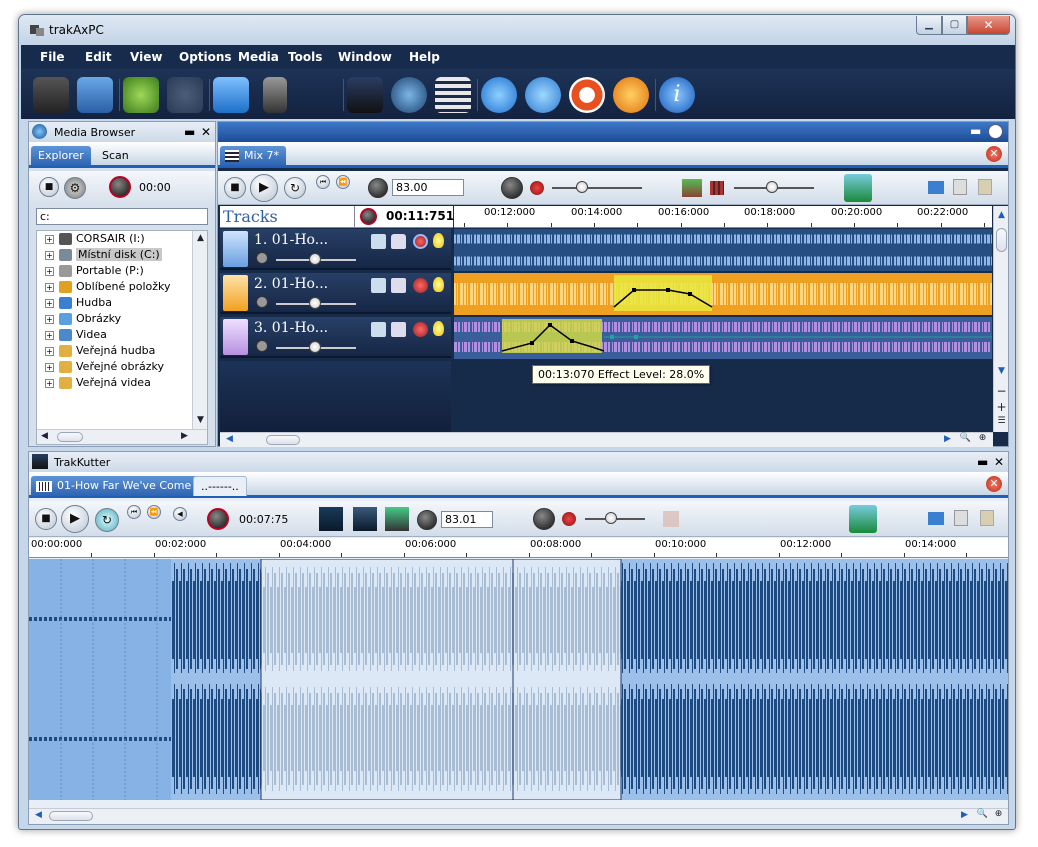 Image resolution: width=1038 pixels, height=847 pixels. What do you see at coordinates (1001, 391) in the screenshot?
I see `zoom-out-vertical-icon: −` at bounding box center [1001, 391].